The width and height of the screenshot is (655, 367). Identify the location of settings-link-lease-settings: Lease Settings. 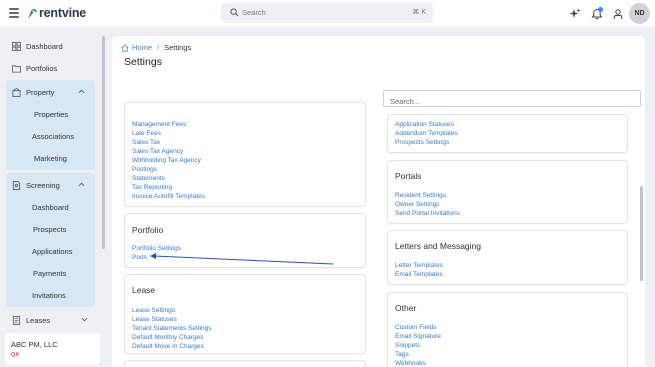
(153, 310).